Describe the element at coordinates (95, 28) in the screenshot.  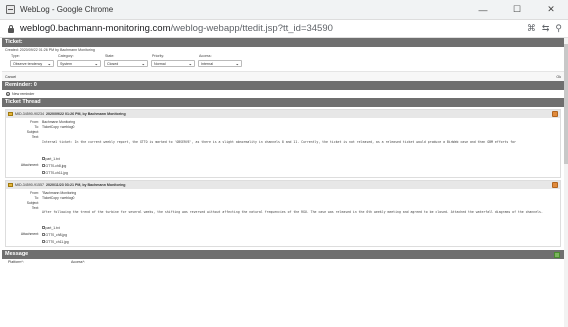
I see `url-host: weblog0.bachmann-monitoring.com` at that location.